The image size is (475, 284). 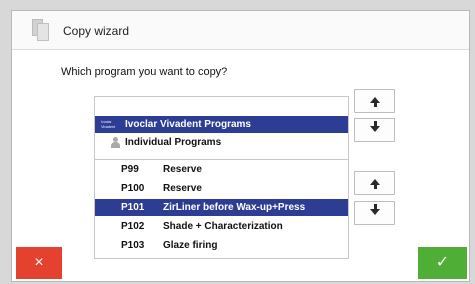 I want to click on question-label: Which program you want to copy?, so click(x=144, y=72).